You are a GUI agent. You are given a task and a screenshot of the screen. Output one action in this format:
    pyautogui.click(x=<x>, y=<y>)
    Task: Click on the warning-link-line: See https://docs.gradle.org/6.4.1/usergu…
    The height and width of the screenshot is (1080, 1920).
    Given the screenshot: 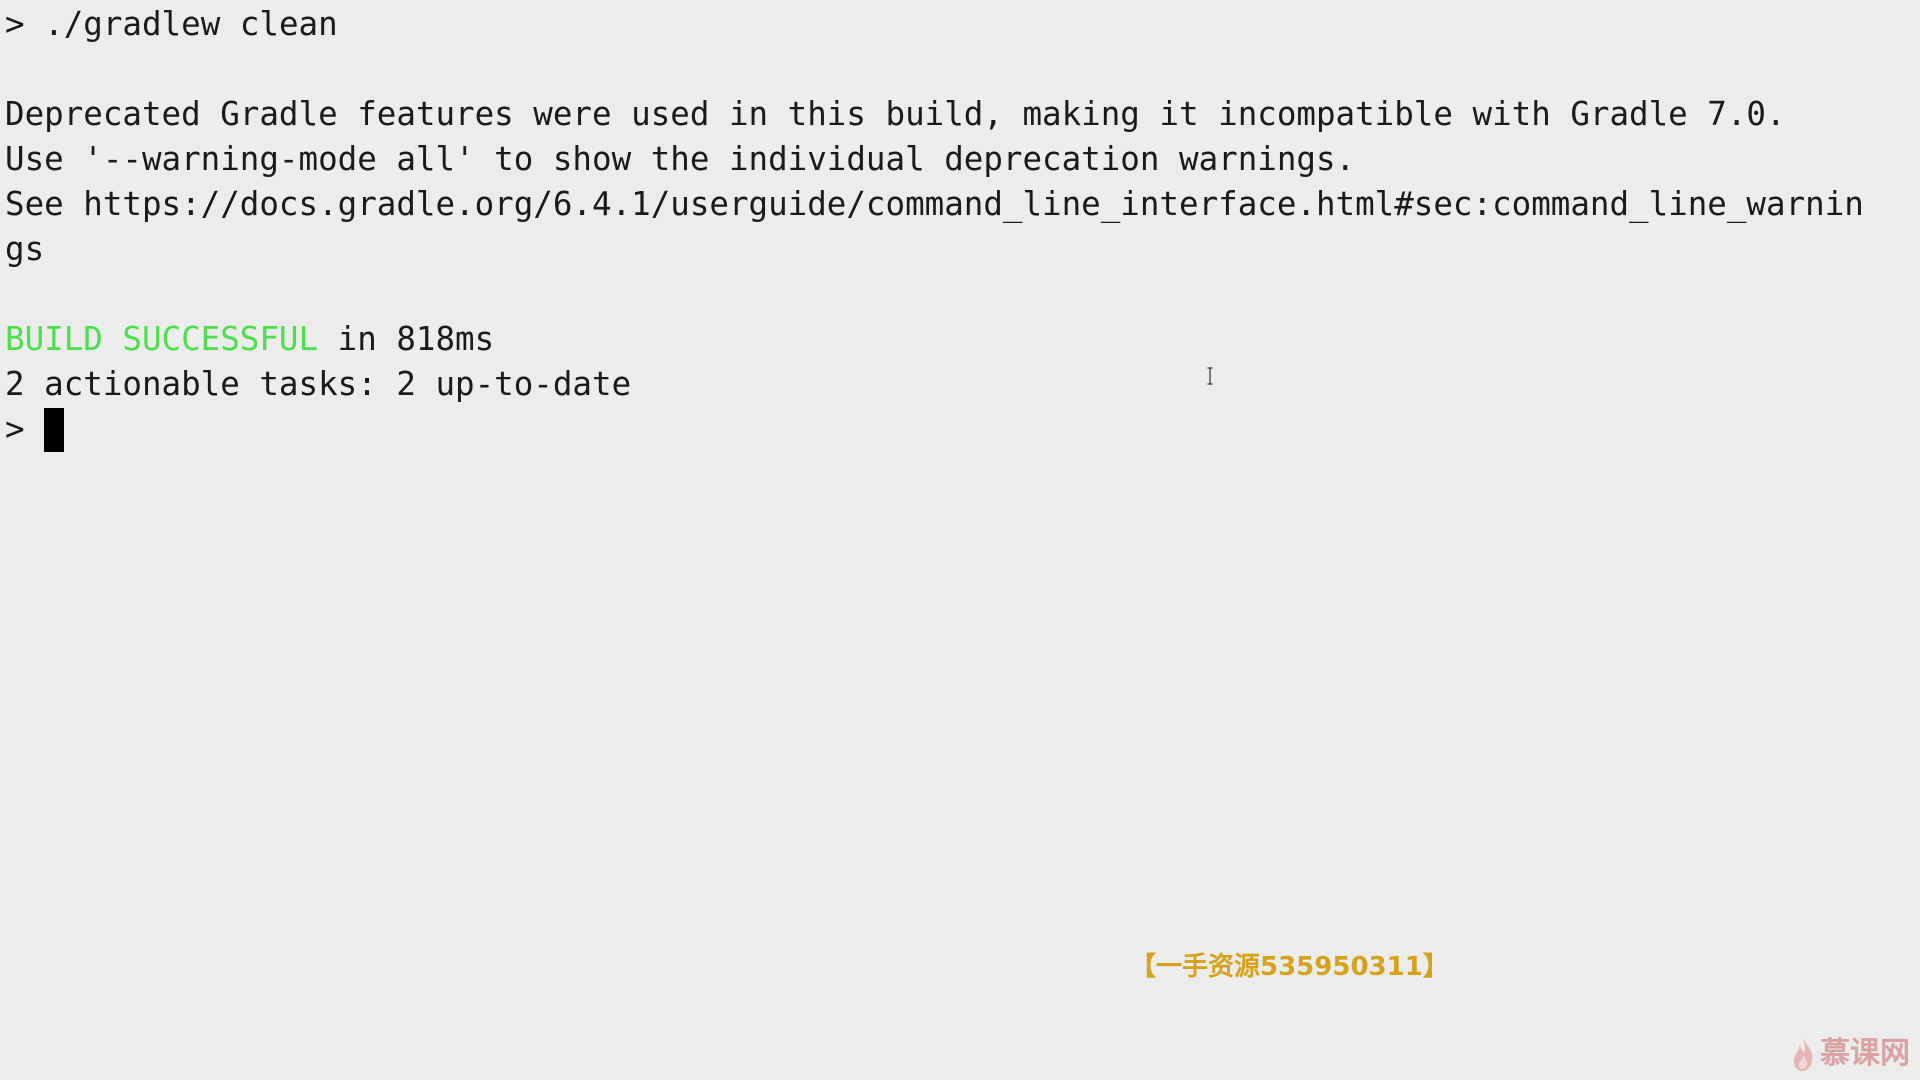 What is the action you would take?
    pyautogui.click(x=934, y=204)
    